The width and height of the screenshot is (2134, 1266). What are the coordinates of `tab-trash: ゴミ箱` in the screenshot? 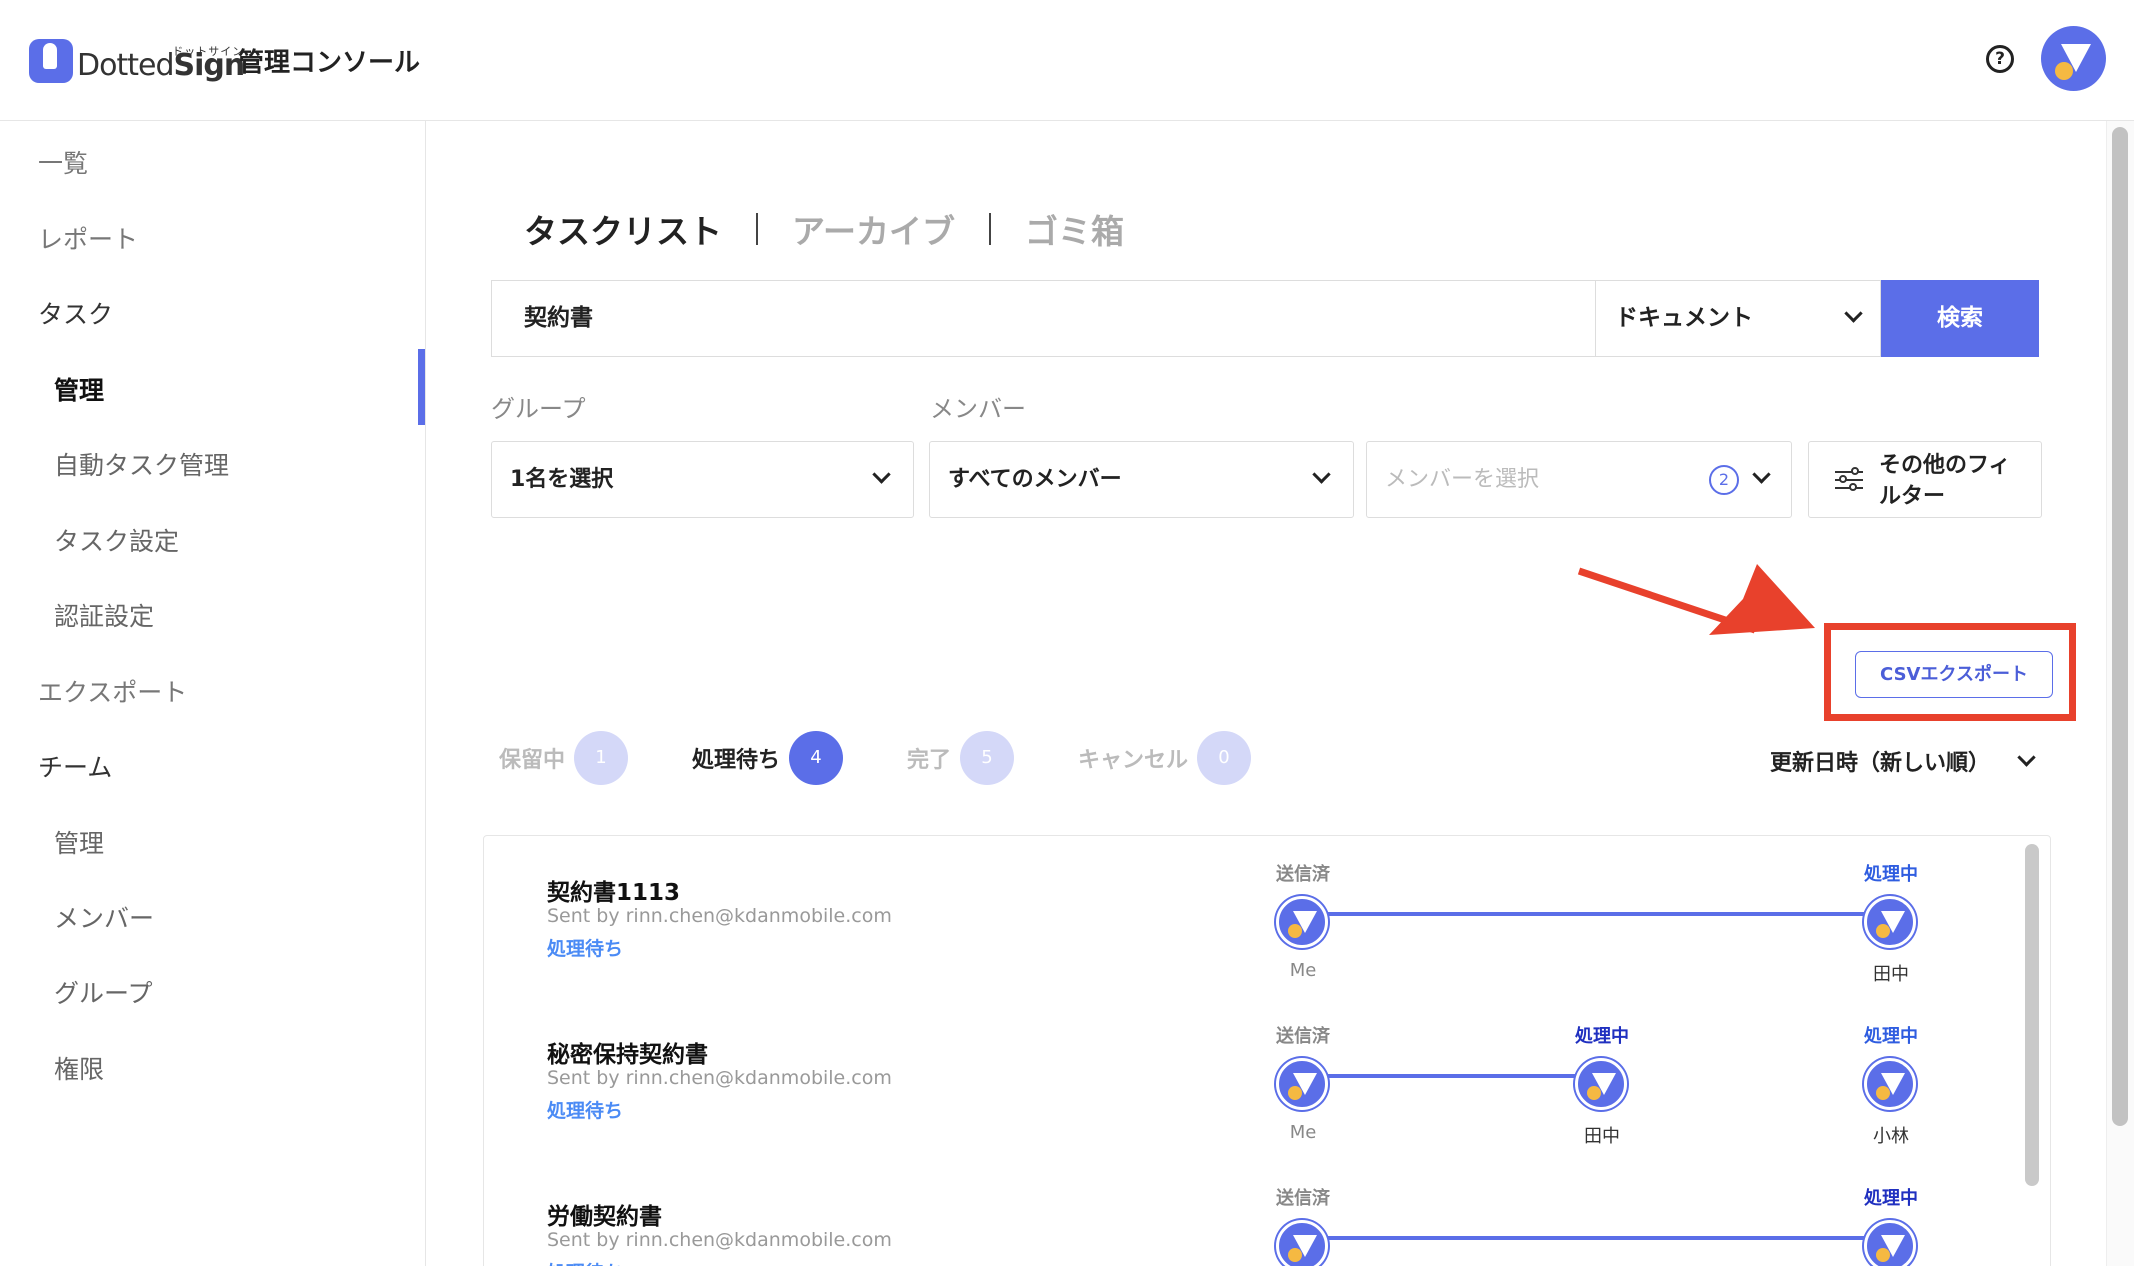 It's located at (1074, 229).